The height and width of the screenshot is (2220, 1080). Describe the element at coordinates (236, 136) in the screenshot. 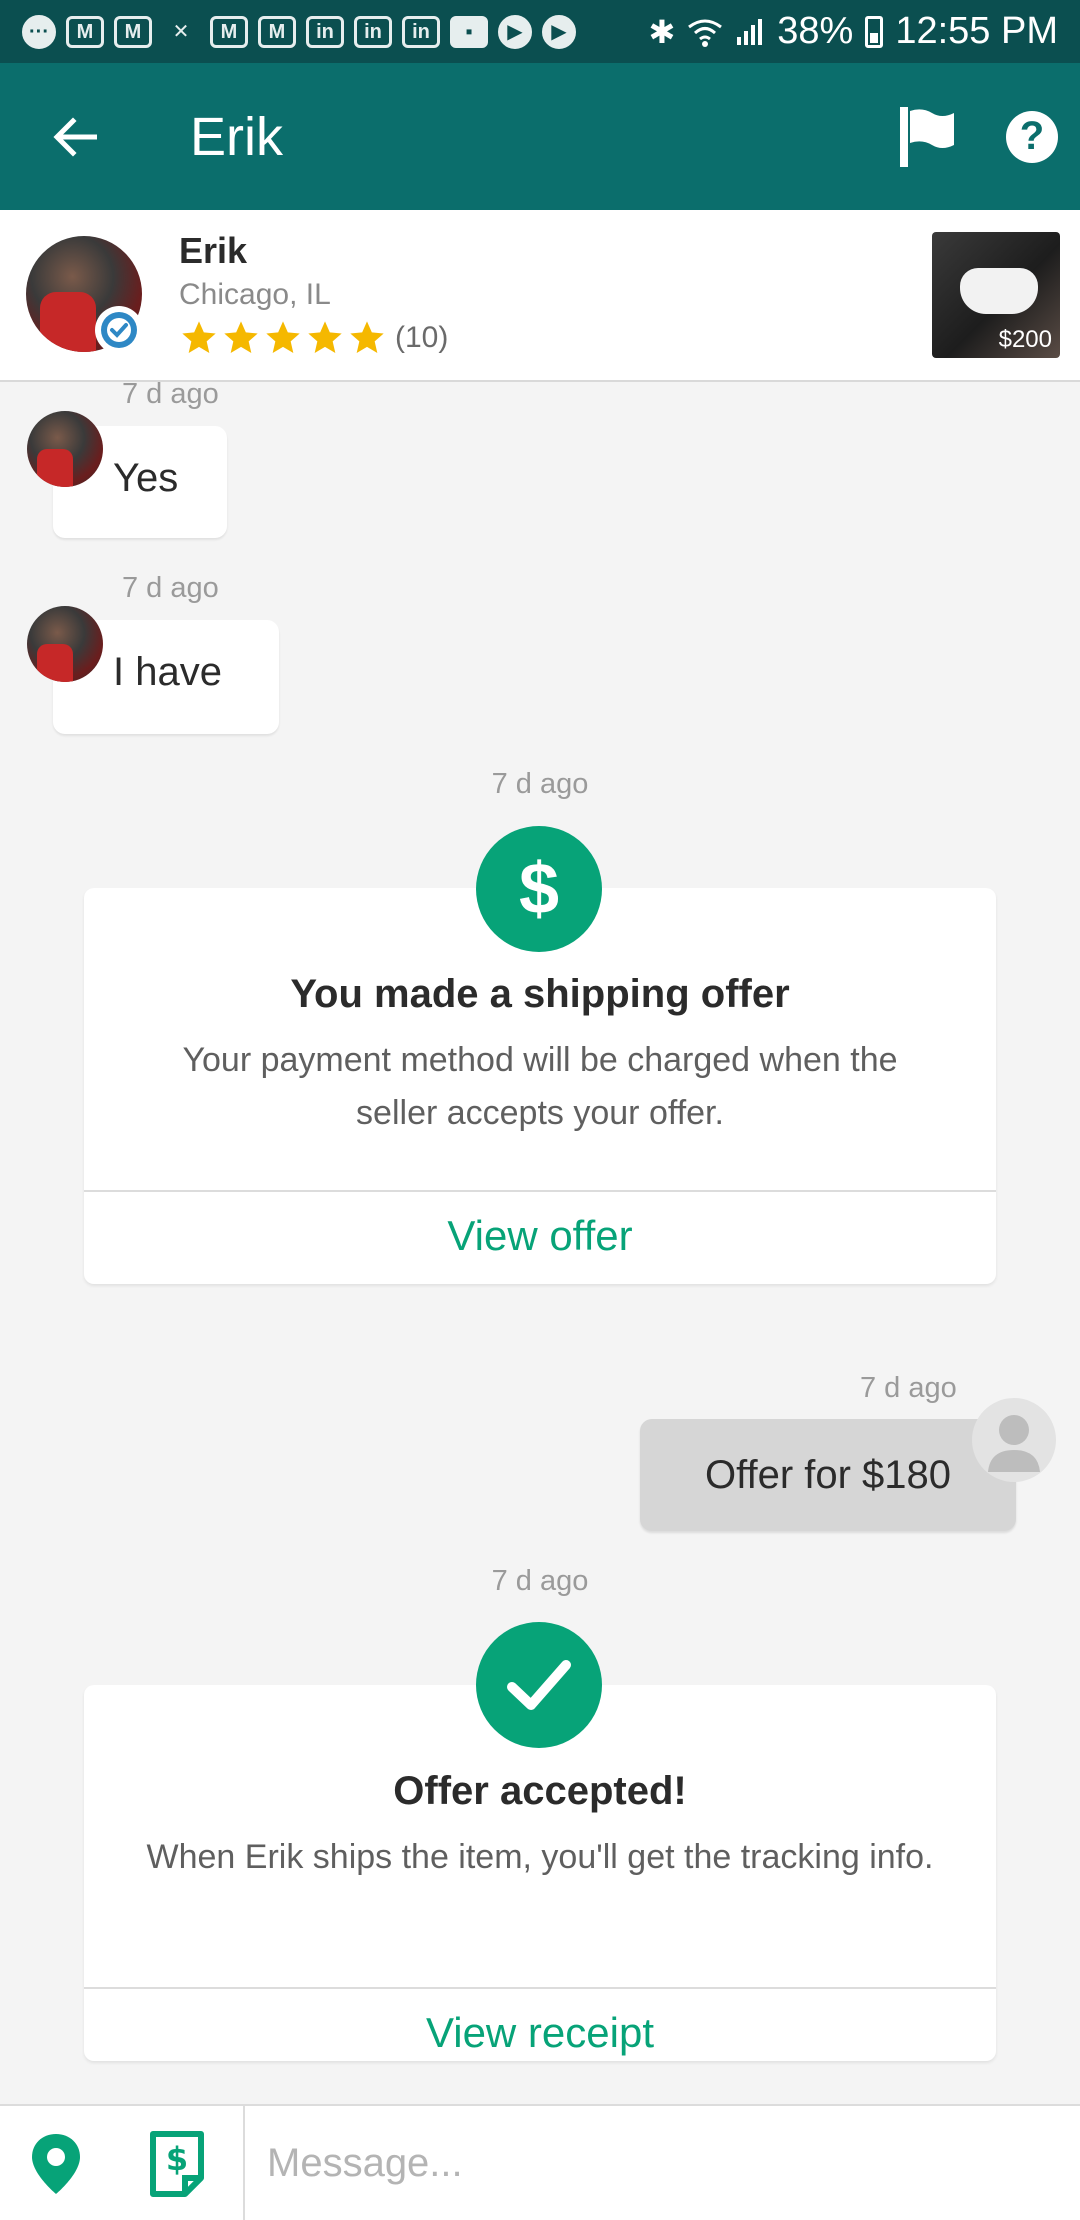

I see `page-title: Erik` at that location.